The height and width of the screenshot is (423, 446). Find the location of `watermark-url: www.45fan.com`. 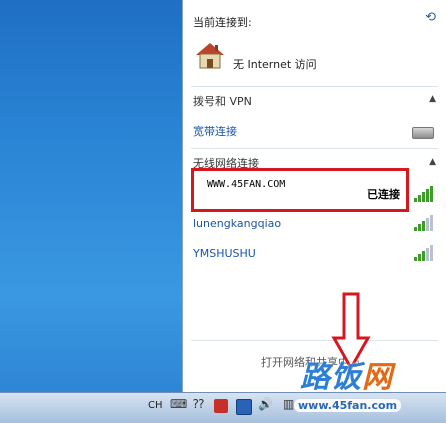

watermark-url: www.45fan.com is located at coordinates (348, 405).